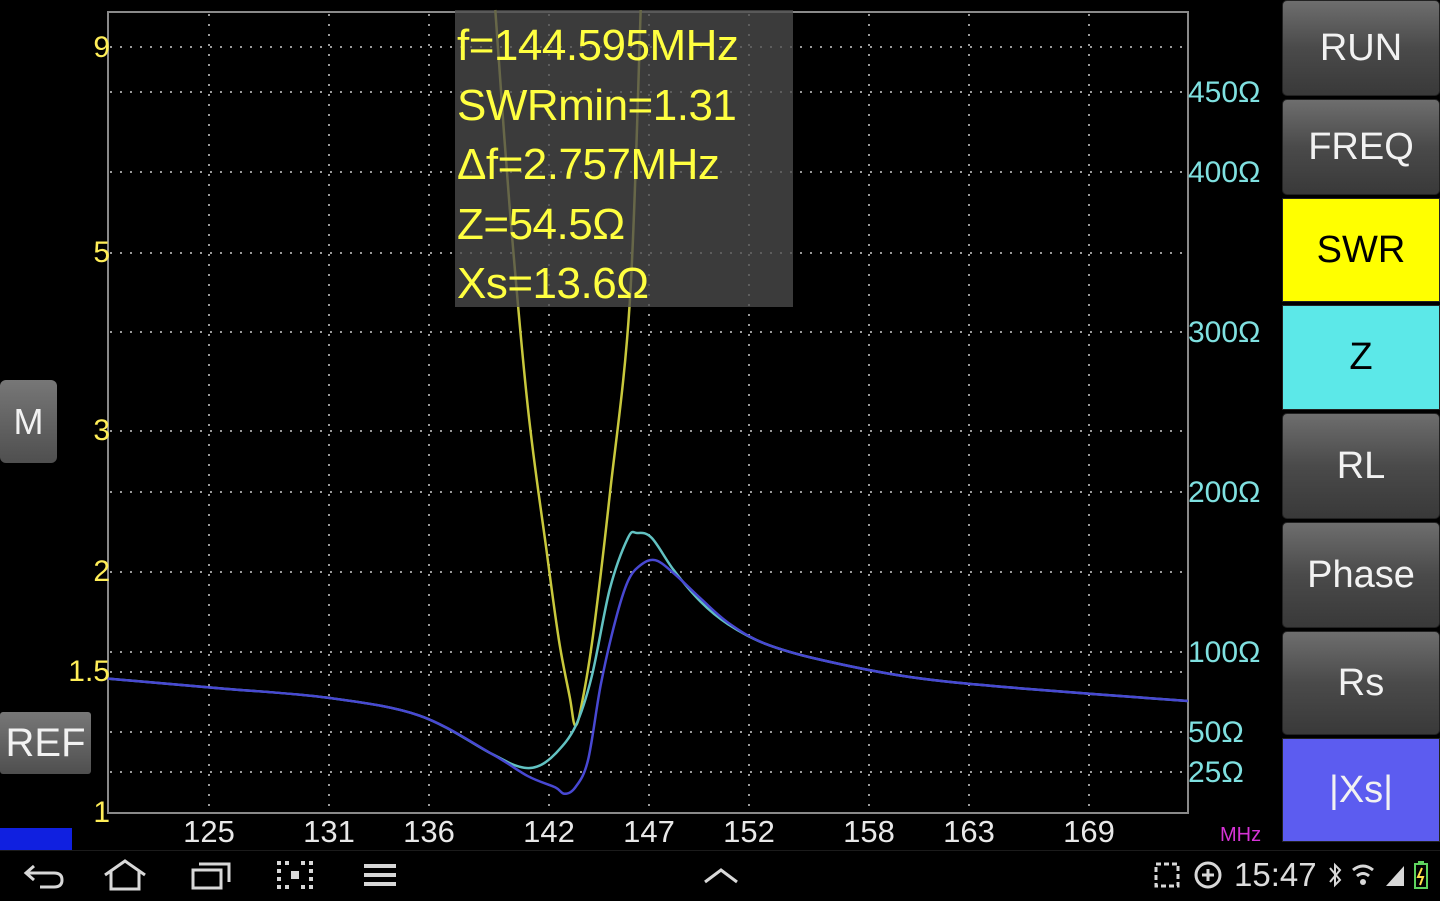 Image resolution: width=1440 pixels, height=901 pixels. I want to click on wifi-icon, so click(1363, 874).